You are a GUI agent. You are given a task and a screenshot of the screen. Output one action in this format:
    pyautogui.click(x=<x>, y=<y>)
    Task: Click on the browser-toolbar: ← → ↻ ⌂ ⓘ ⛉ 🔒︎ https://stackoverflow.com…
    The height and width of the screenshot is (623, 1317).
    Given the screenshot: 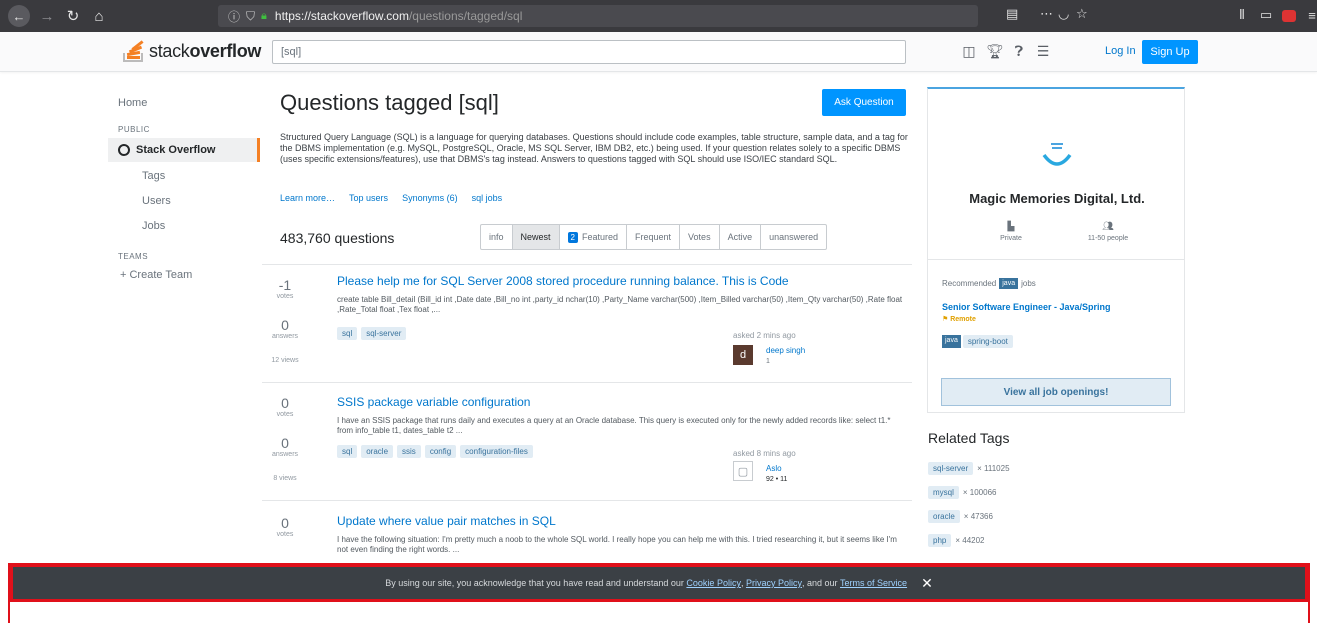 What is the action you would take?
    pyautogui.click(x=658, y=16)
    